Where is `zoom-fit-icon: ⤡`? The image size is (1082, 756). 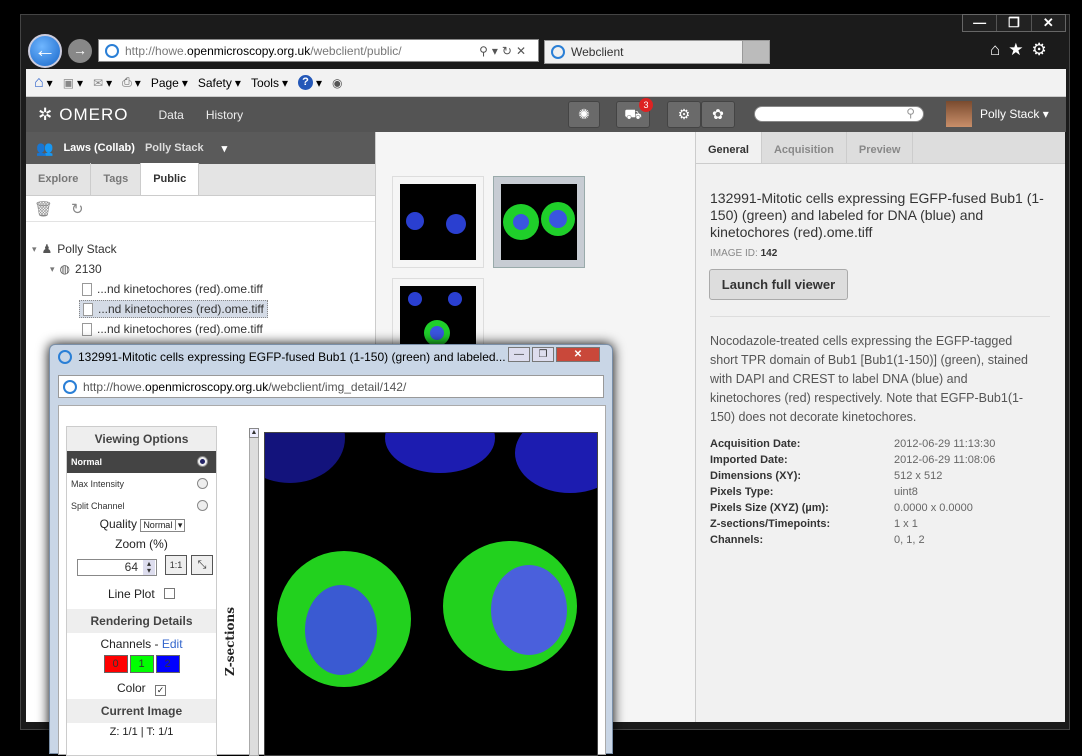
zoom-fit-icon: ⤡ is located at coordinates (202, 565).